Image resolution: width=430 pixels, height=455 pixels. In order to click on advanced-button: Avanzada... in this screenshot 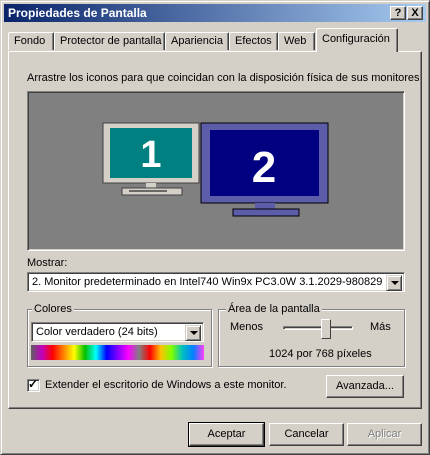, I will do `click(365, 386)`.